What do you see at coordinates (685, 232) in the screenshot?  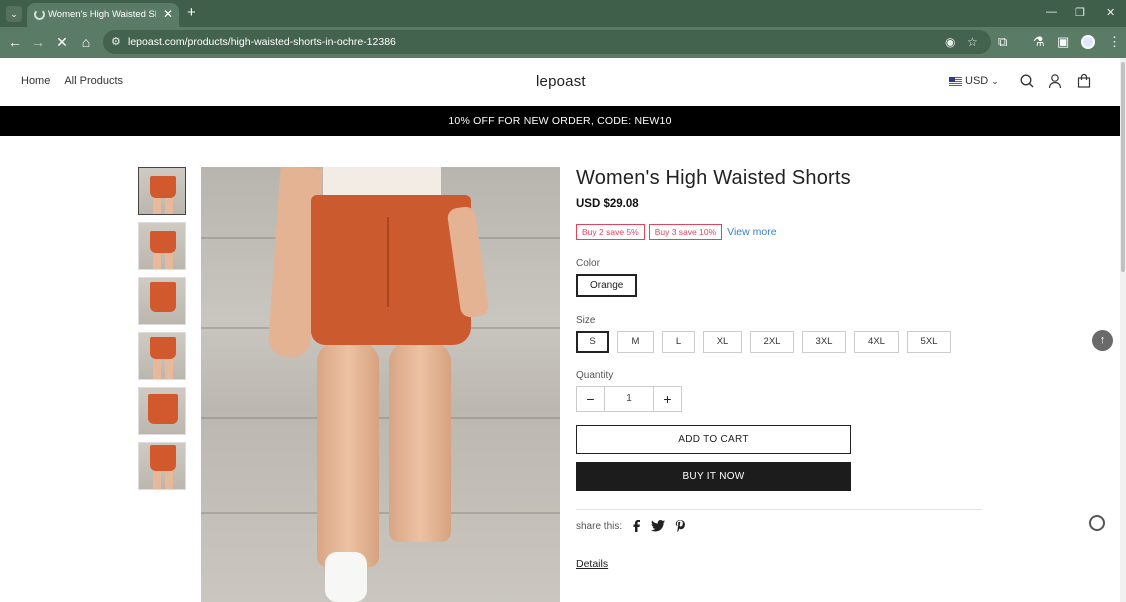 I see `promo-tag: Buy 3 save 10%` at bounding box center [685, 232].